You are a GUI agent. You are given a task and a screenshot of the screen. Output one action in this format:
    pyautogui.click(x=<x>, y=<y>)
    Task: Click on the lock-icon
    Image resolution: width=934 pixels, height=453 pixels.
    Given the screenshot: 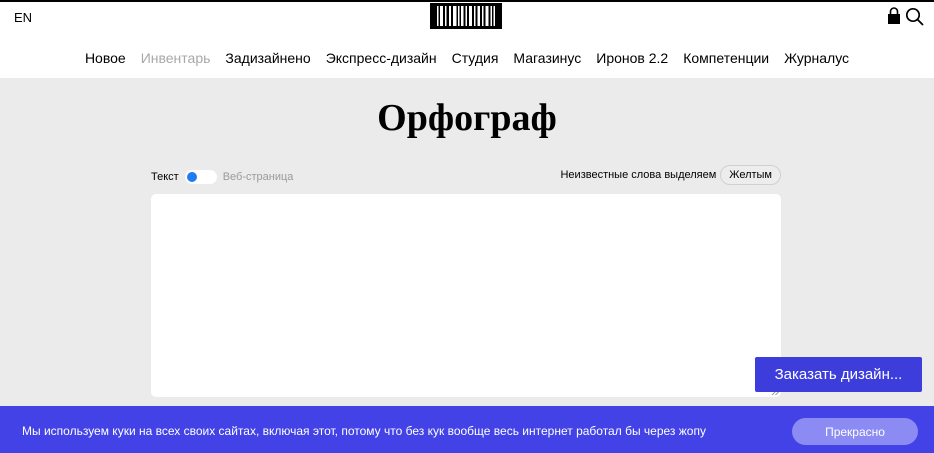 What is the action you would take?
    pyautogui.click(x=894, y=15)
    